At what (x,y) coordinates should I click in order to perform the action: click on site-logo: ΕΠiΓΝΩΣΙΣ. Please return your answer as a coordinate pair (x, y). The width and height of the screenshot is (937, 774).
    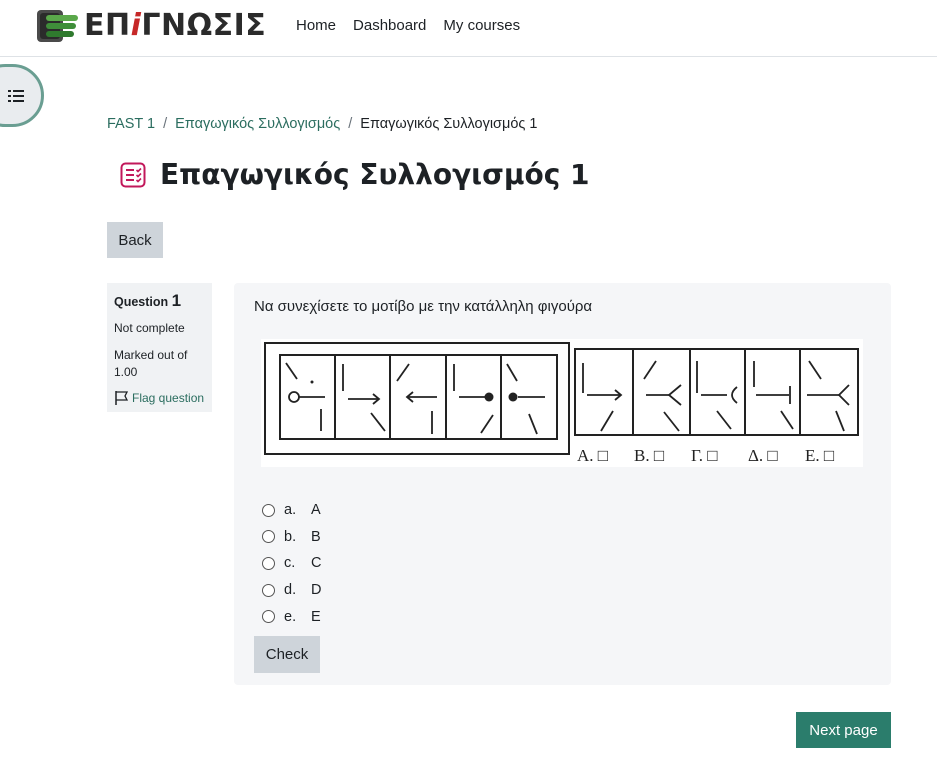
    Looking at the image, I should click on (151, 26).